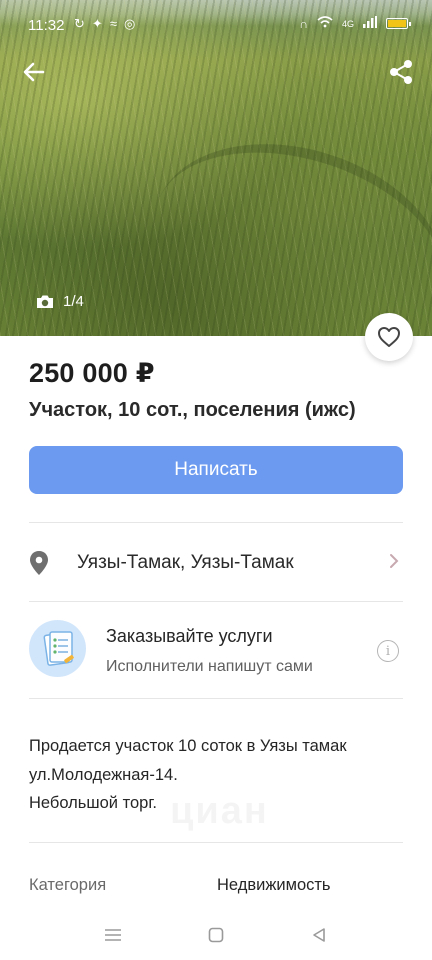 The image size is (432, 960). I want to click on description-line: ул.Молодежная-14., so click(103, 774).